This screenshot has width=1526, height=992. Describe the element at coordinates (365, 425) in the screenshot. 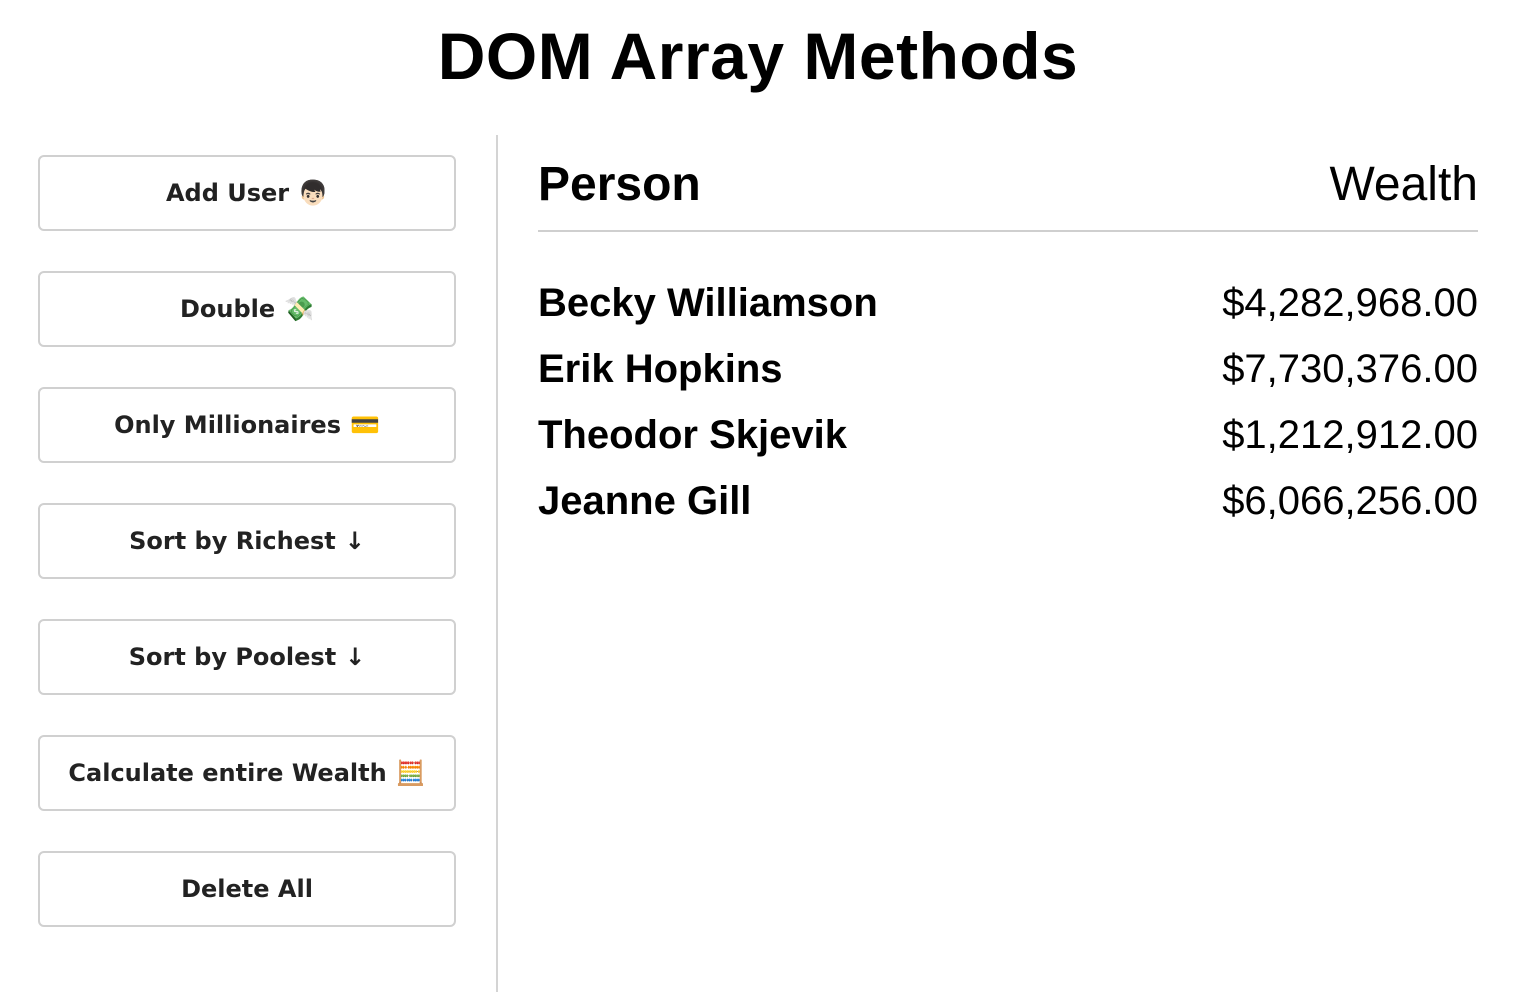

I see `credit-card-icon: 💳` at that location.